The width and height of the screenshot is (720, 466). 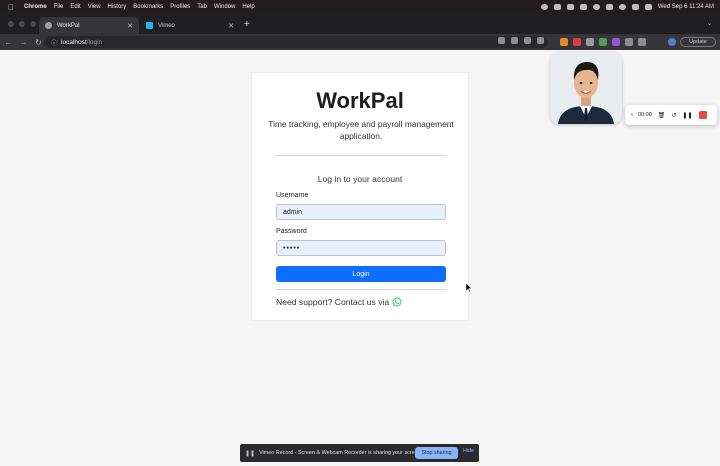 I want to click on chevron-down-icon: ⌄, so click(x=709, y=23).